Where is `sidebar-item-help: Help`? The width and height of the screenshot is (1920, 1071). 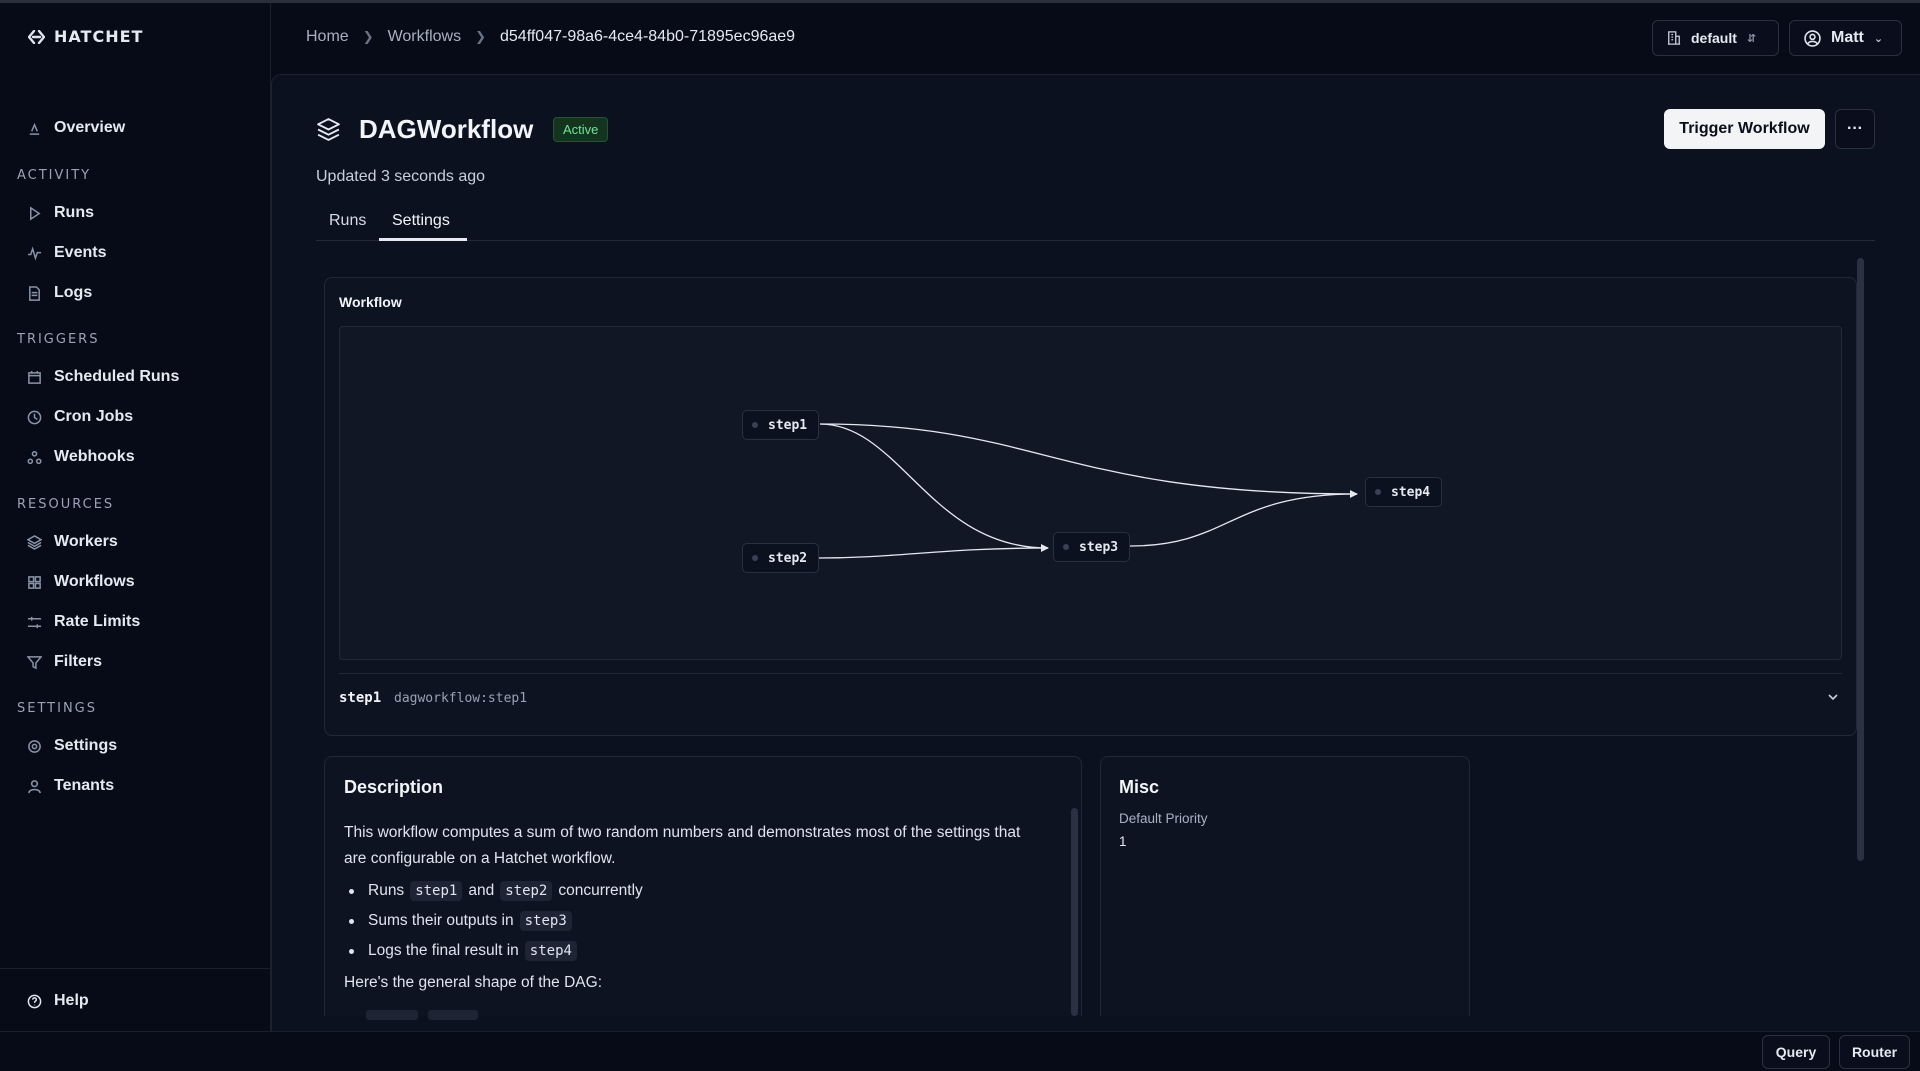 sidebar-item-help: Help is located at coordinates (58, 1001).